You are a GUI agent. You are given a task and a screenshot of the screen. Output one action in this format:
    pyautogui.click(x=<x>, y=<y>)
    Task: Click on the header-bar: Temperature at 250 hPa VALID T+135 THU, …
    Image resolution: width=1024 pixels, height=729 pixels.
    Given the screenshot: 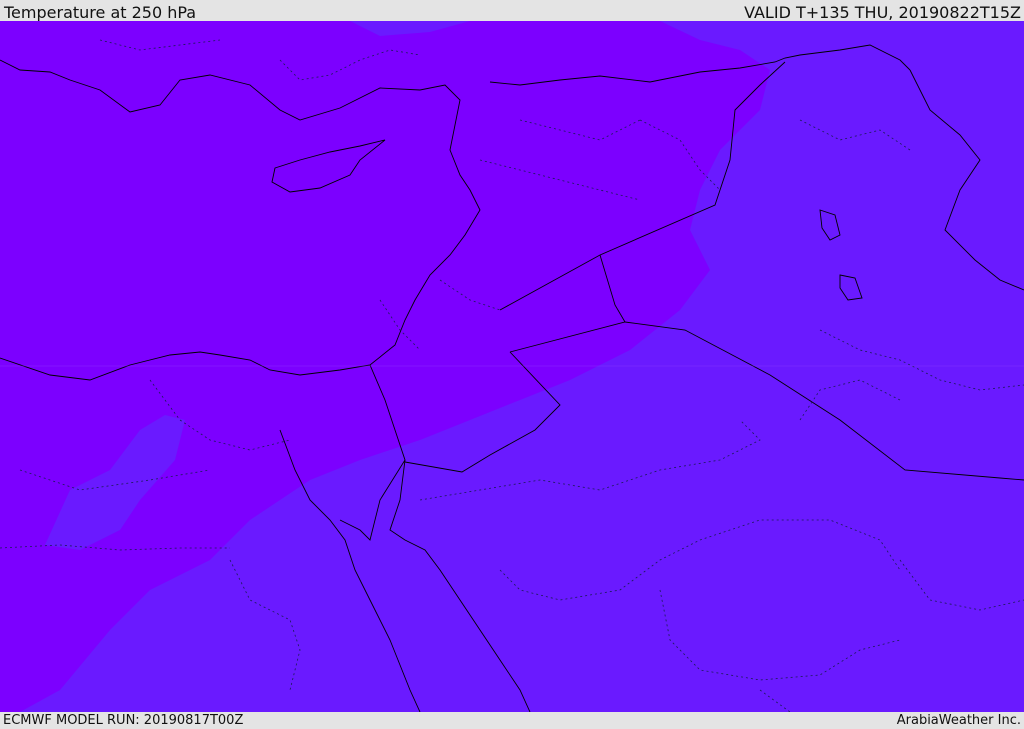 What is the action you would take?
    pyautogui.click(x=512, y=11)
    